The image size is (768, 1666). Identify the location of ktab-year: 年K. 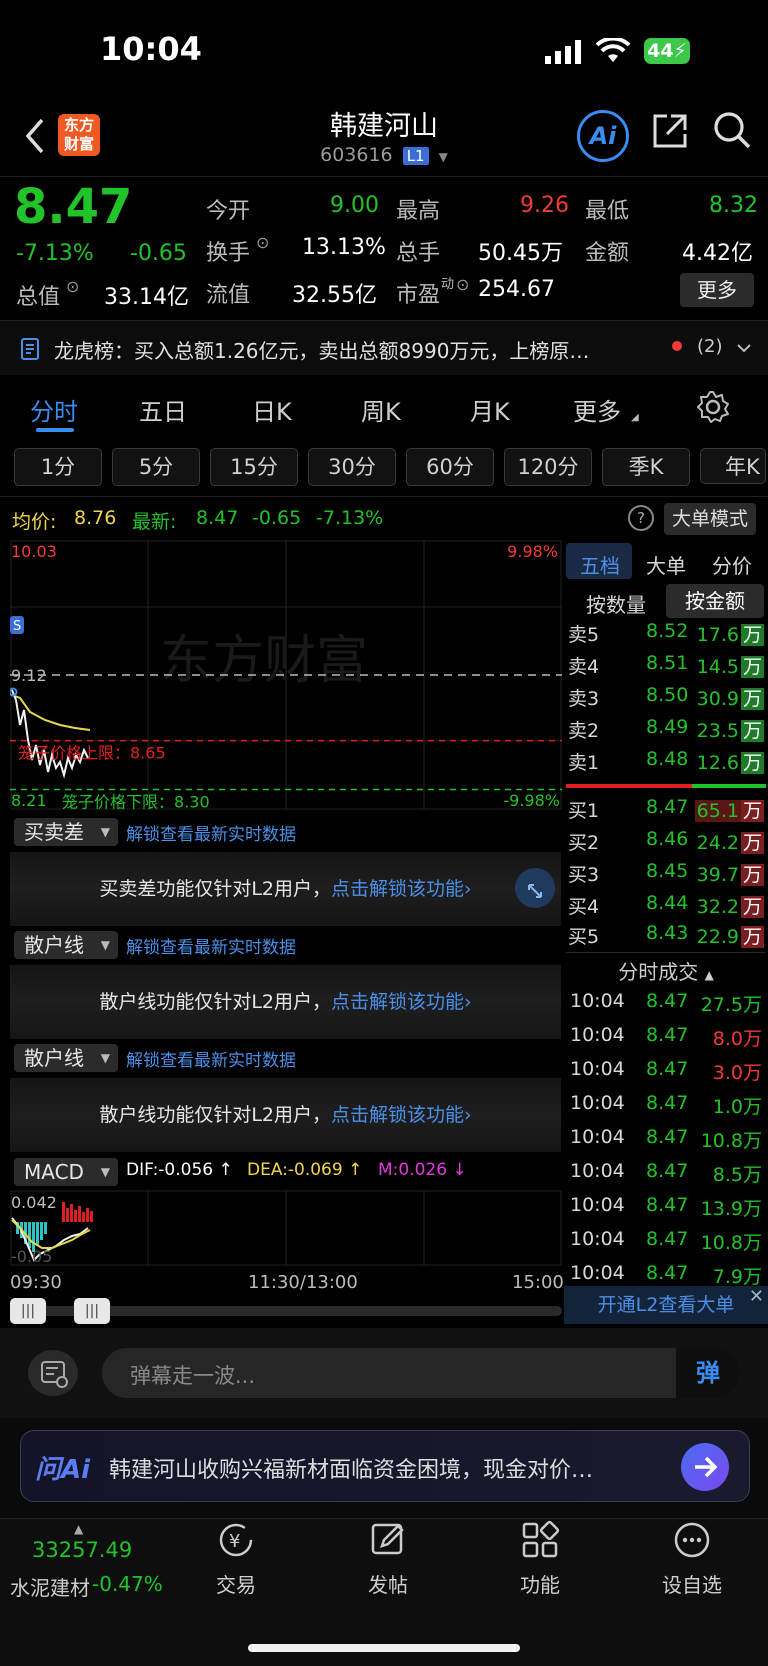
(733, 466).